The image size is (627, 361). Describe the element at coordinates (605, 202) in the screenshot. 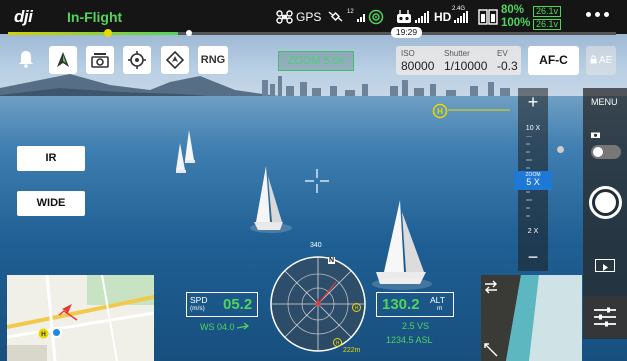

I see `shutter-button` at that location.